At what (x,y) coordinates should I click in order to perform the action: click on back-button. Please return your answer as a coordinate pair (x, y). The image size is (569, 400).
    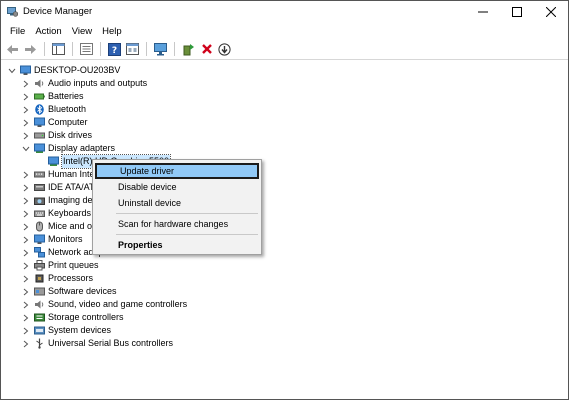
    Looking at the image, I should click on (12, 49).